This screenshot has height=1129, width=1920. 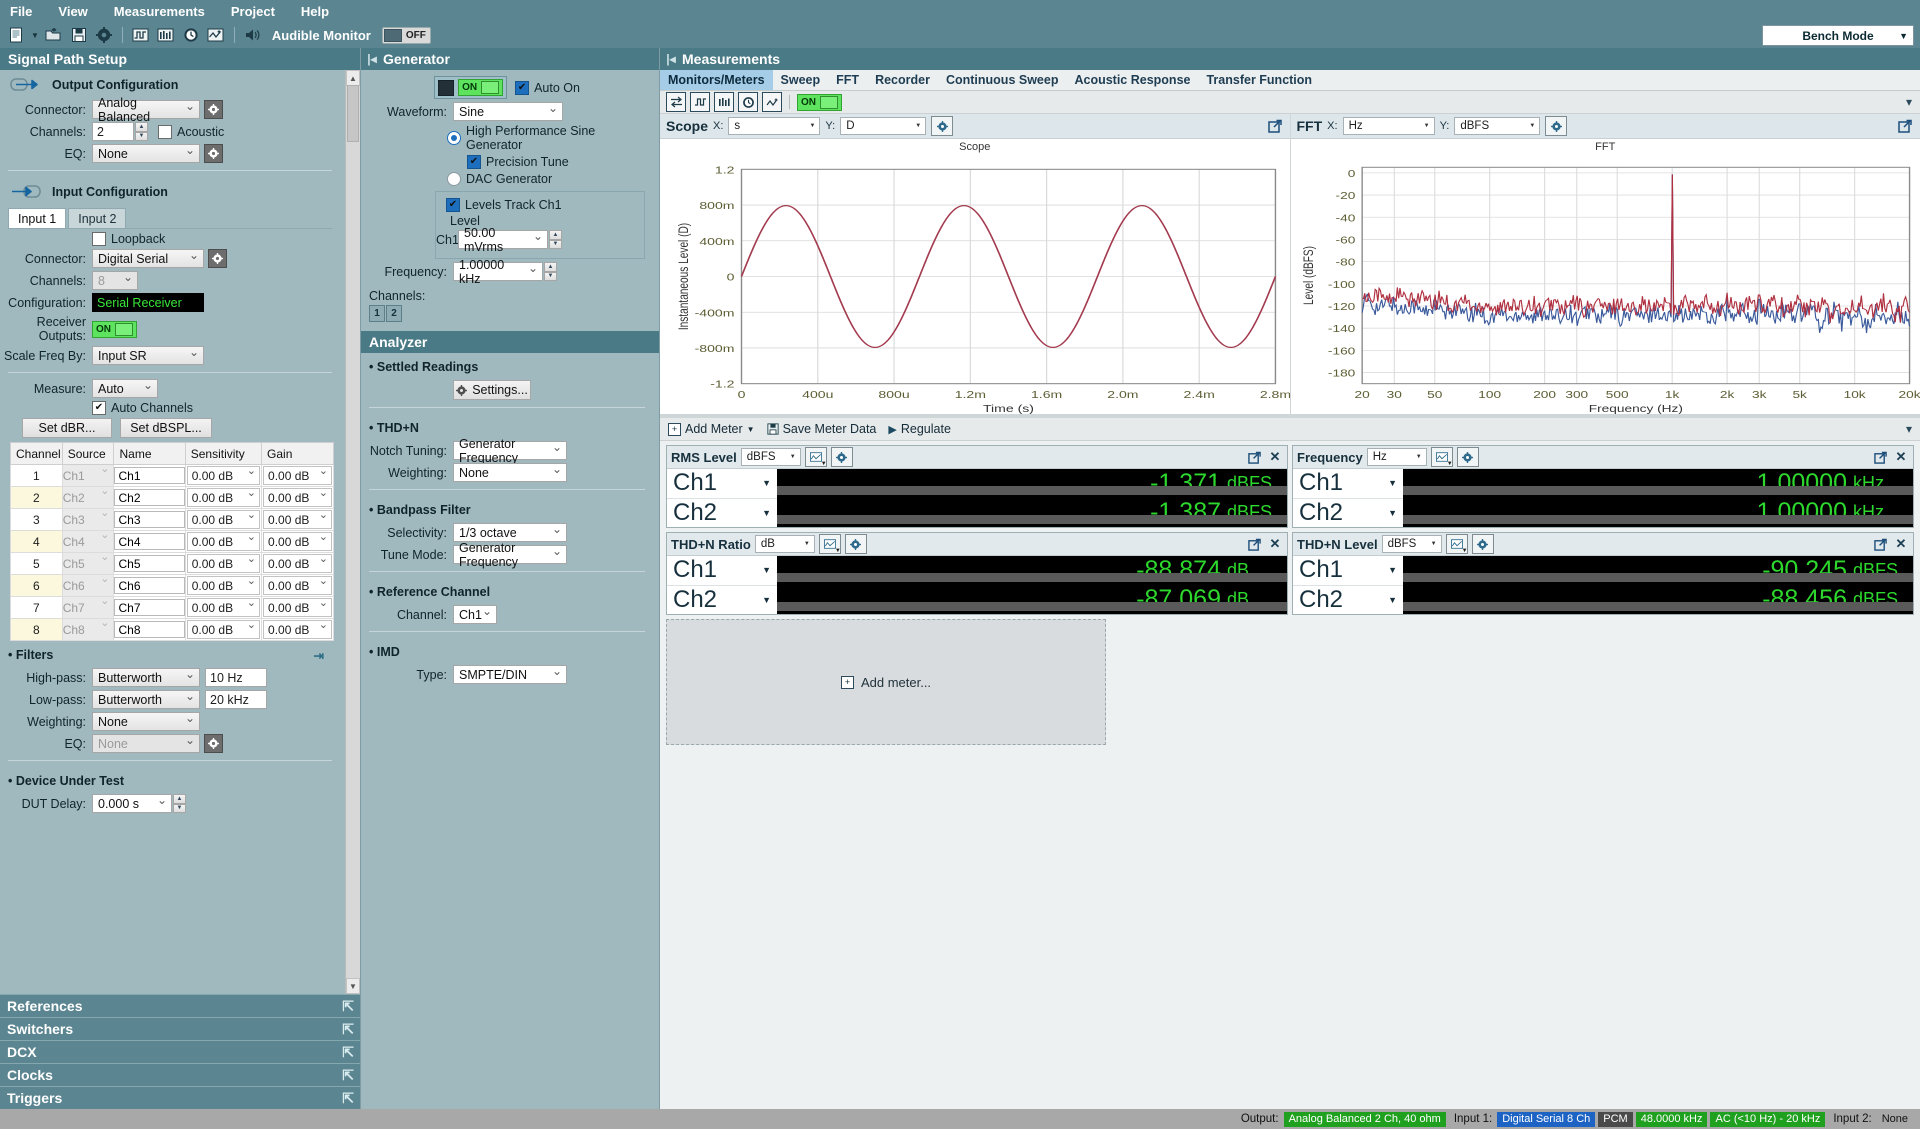 I want to click on frequency-stepper: ▲ ▼, so click(x=550, y=271).